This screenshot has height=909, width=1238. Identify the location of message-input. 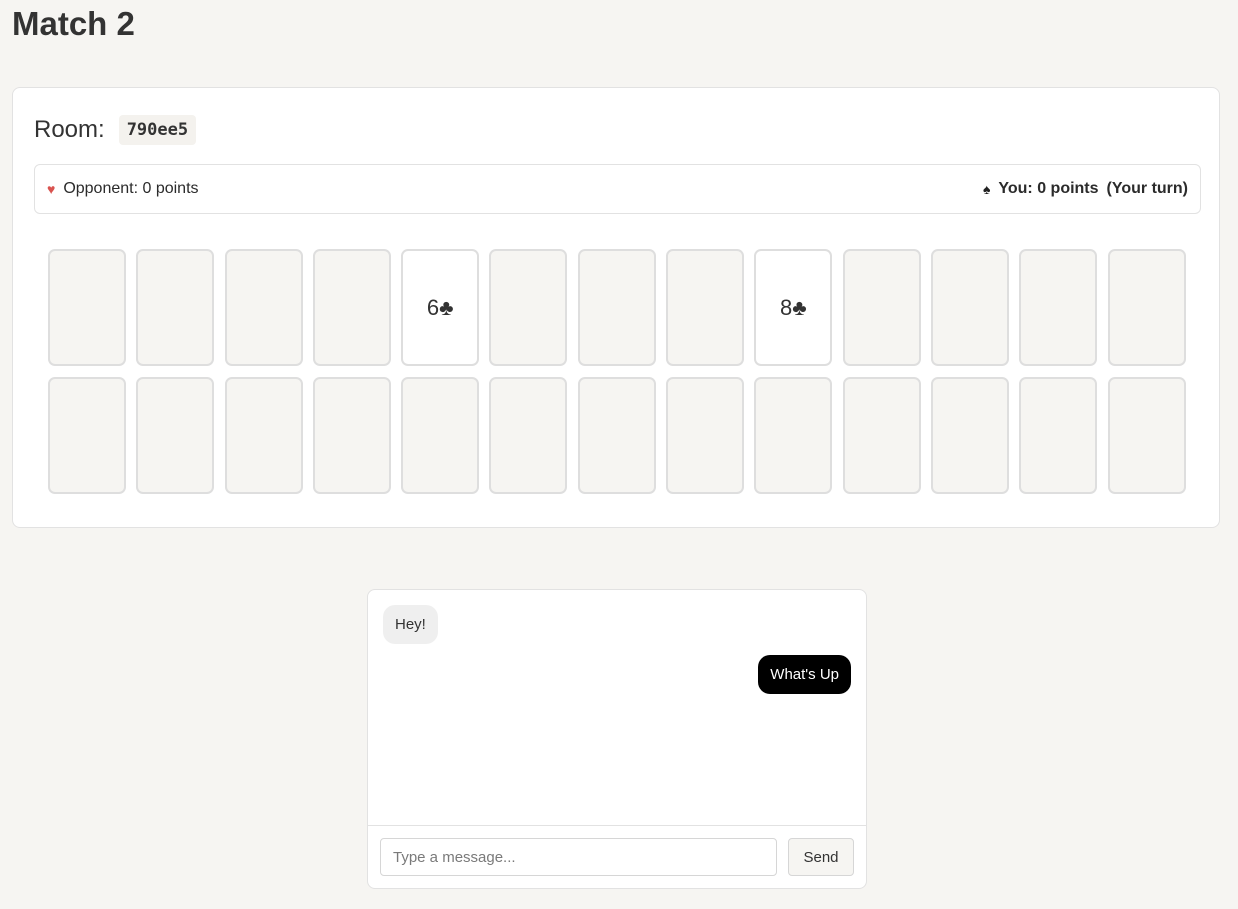
(578, 857).